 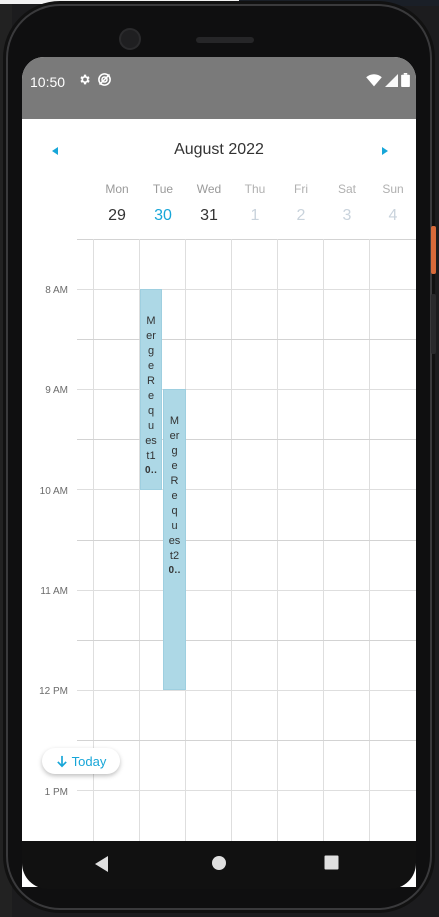 What do you see at coordinates (102, 864) in the screenshot?
I see `back-triangle-icon` at bounding box center [102, 864].